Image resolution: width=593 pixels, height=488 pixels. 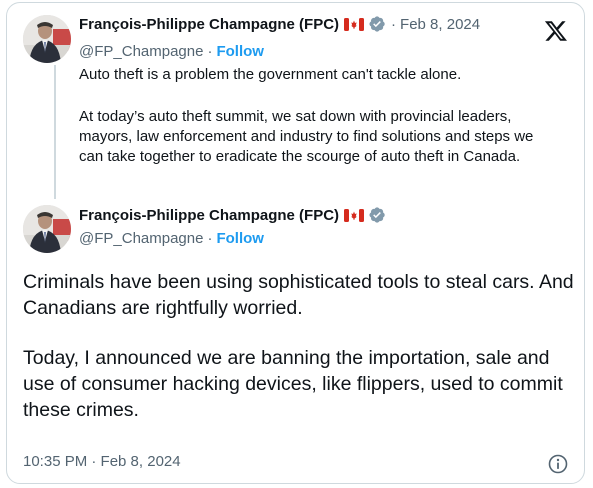 What do you see at coordinates (102, 461) in the screenshot?
I see `tweet-timestamp: 10:35 PM · Feb 8, 2024` at bounding box center [102, 461].